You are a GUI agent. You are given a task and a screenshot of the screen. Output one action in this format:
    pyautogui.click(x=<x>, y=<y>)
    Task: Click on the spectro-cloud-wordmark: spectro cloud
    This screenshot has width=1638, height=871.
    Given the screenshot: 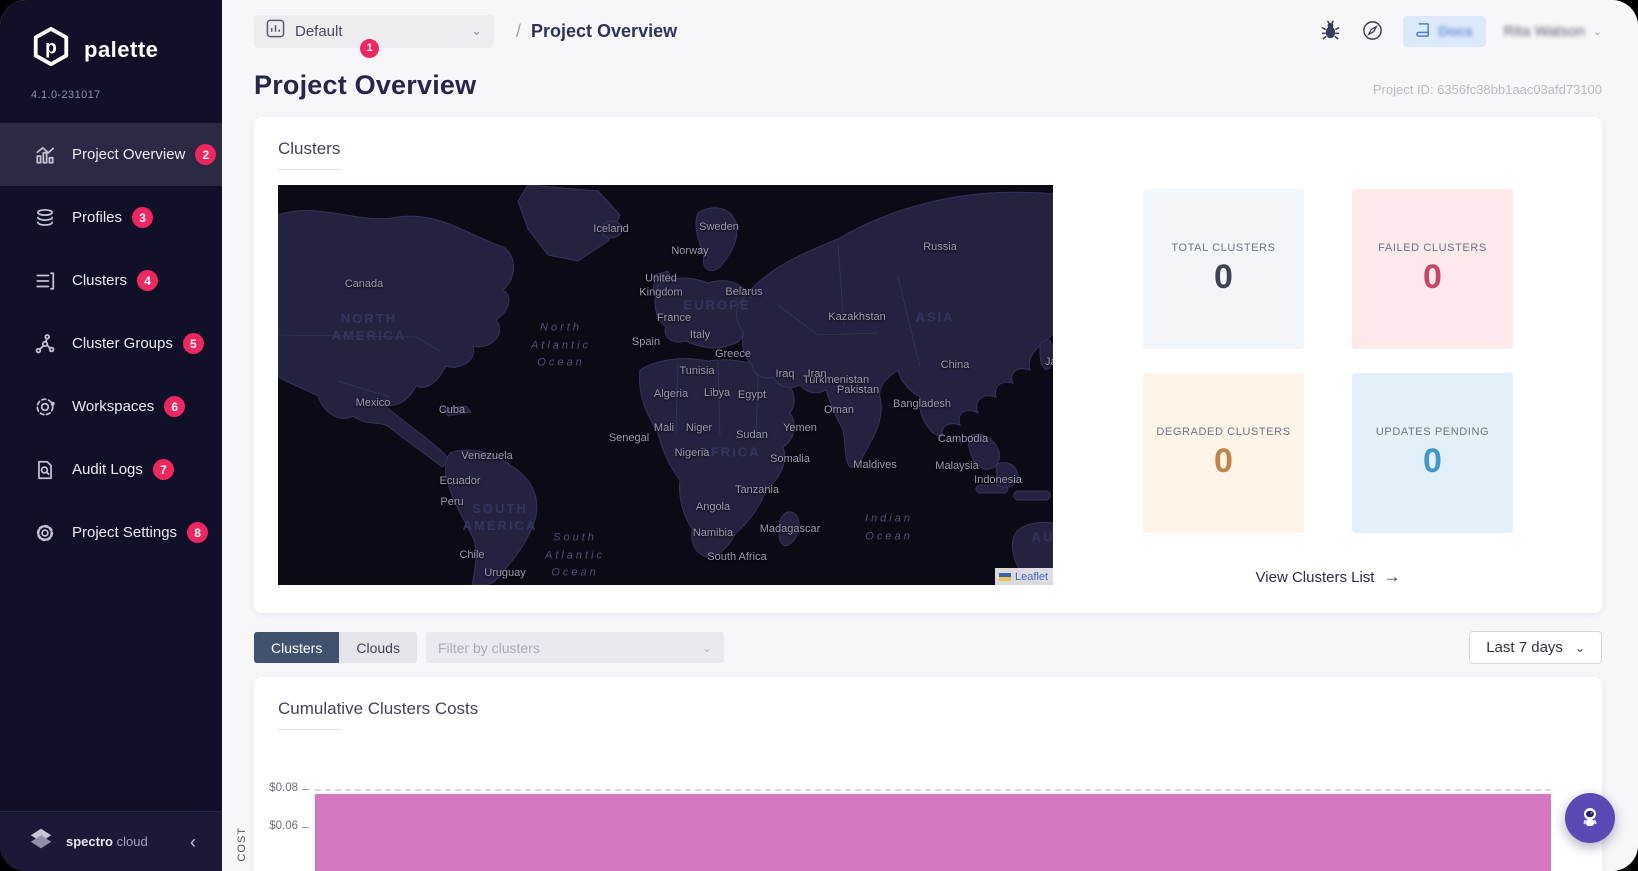 What is the action you would take?
    pyautogui.click(x=107, y=841)
    